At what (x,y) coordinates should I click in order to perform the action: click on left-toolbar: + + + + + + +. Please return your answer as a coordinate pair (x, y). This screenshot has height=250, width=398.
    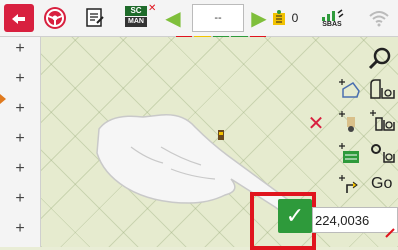
    Looking at the image, I should click on (20, 142).